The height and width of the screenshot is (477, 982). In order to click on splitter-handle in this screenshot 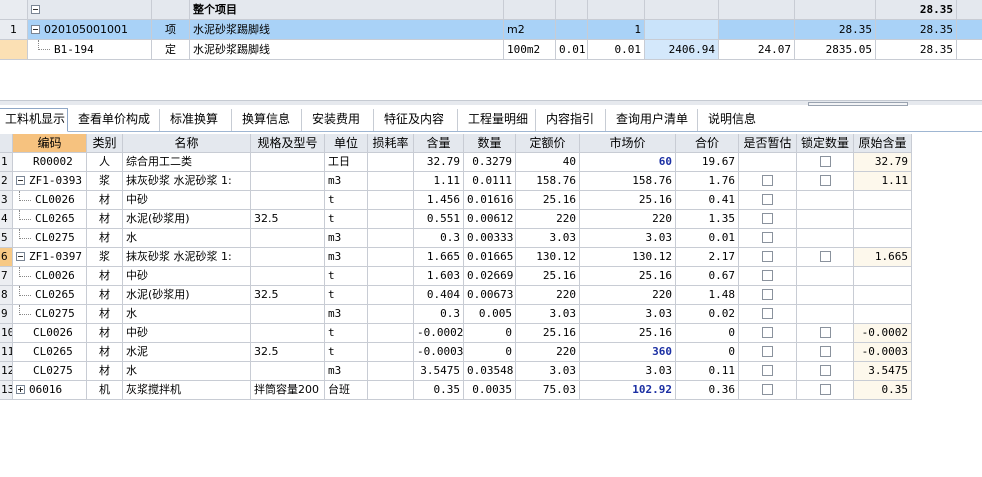, I will do `click(858, 104)`.